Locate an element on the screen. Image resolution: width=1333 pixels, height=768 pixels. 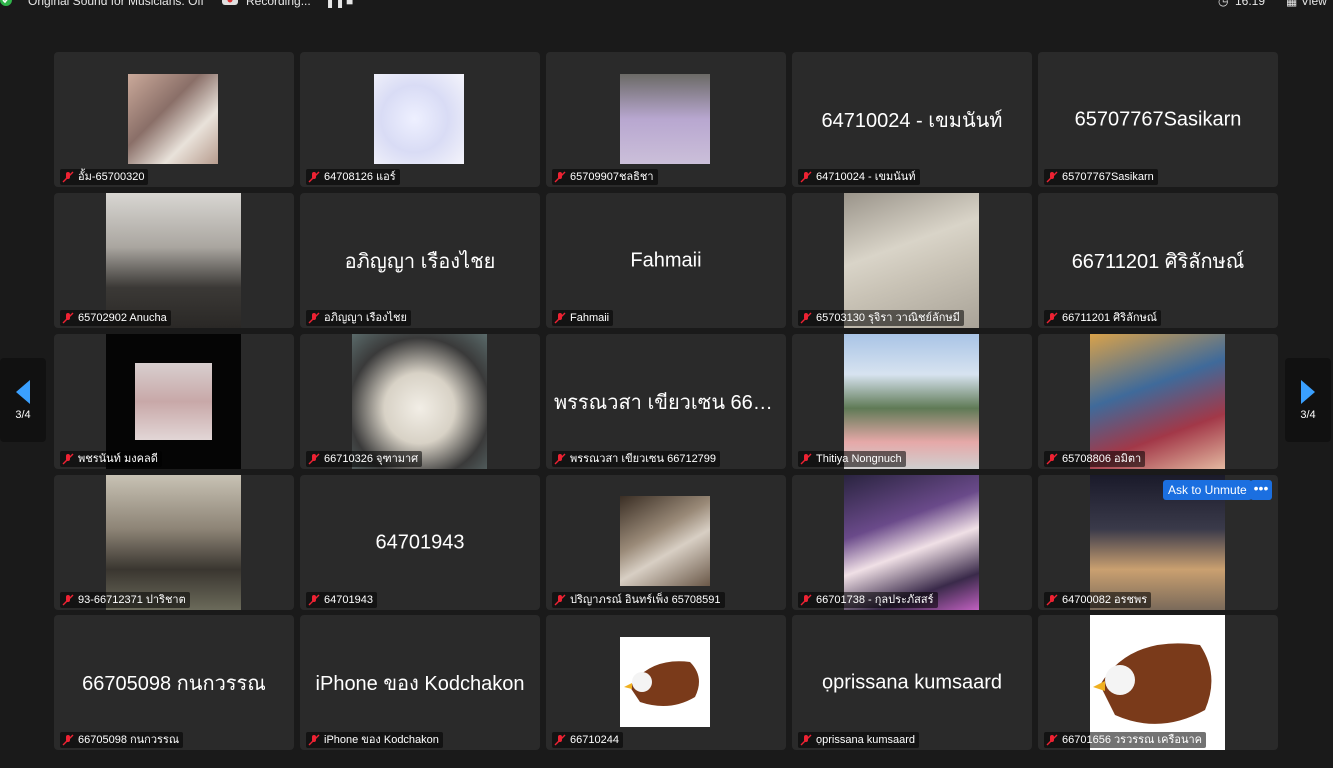
participant-tile: ọprissana kumsaard ọprissana kumsaard is located at coordinates (912, 682).